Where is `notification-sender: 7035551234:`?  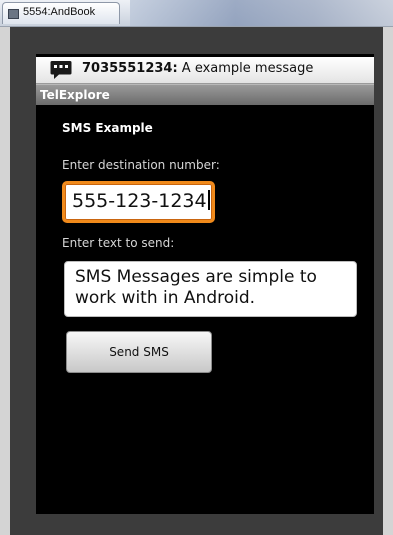
notification-sender: 7035551234: is located at coordinates (130, 68).